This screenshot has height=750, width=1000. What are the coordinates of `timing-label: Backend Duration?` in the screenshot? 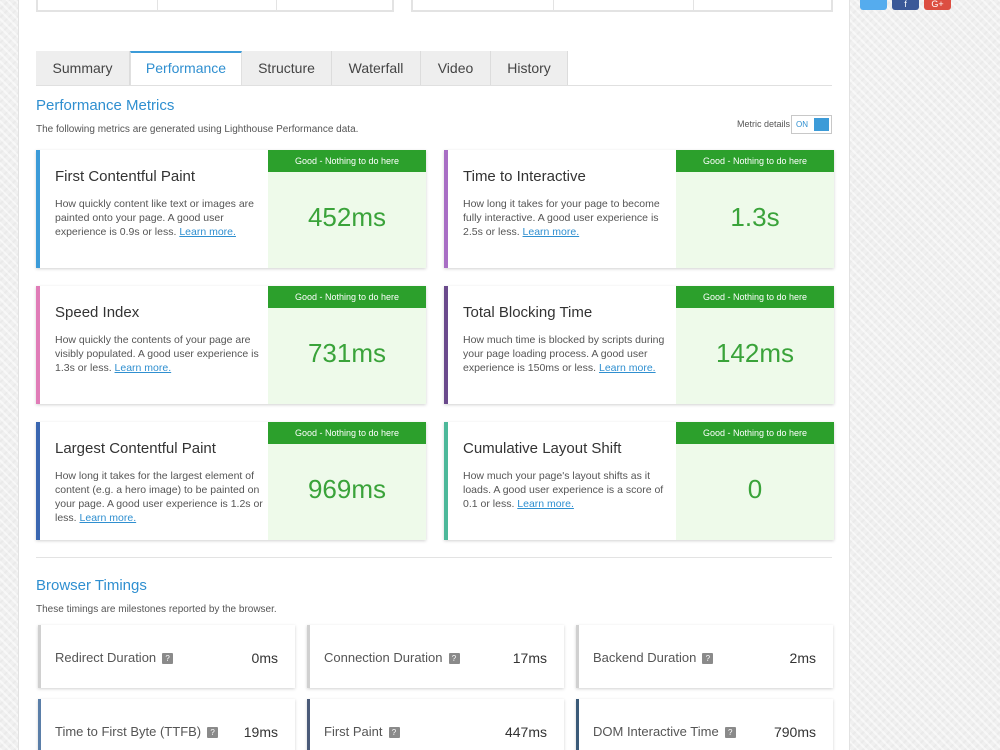 It's located at (653, 657).